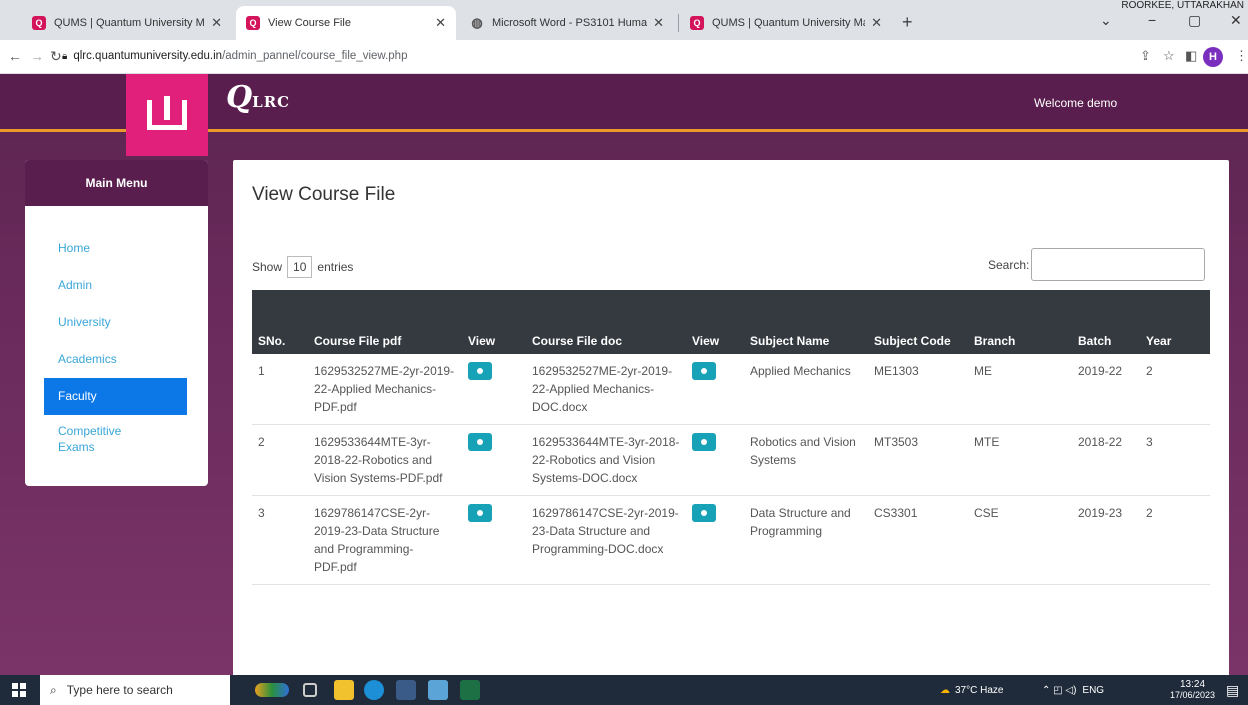  What do you see at coordinates (1169, 56) in the screenshot?
I see `bookmark-star-icon: ☆` at bounding box center [1169, 56].